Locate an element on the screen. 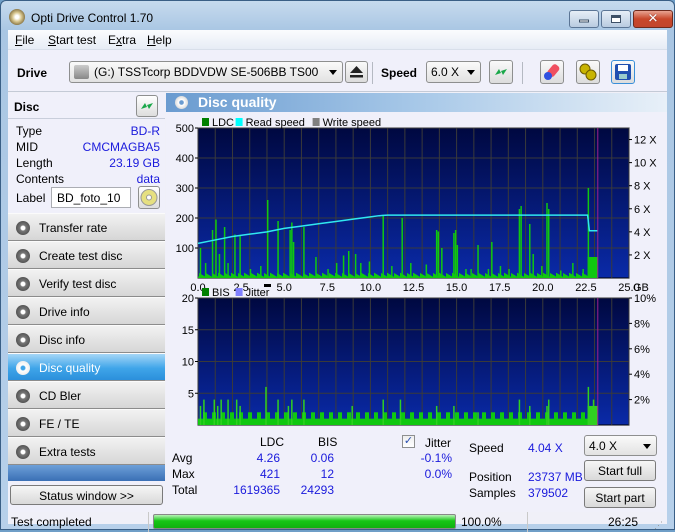  nav-extra-tests: Extra tests is located at coordinates (86, 451).